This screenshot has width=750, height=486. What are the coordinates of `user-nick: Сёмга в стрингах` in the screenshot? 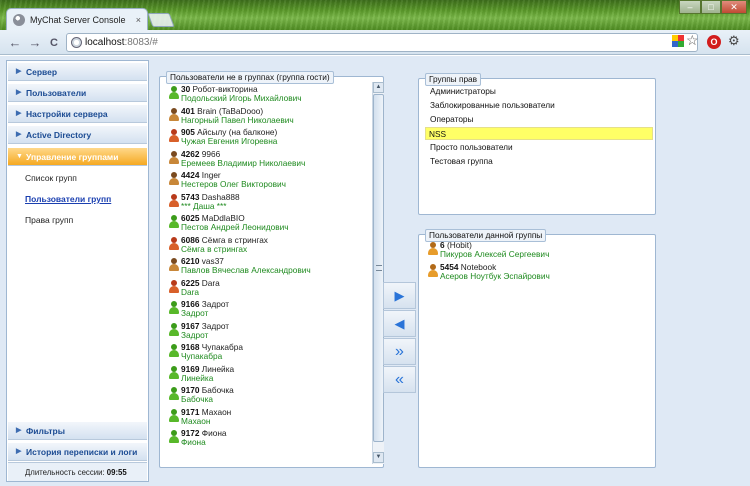 It's located at (234, 239).